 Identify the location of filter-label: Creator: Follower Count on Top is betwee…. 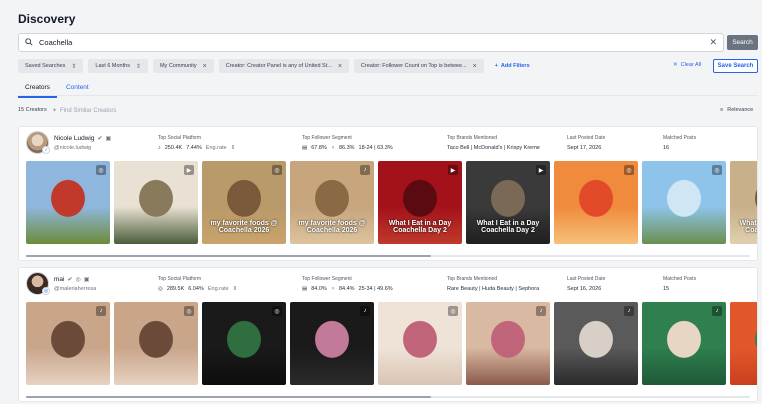
(413, 66).